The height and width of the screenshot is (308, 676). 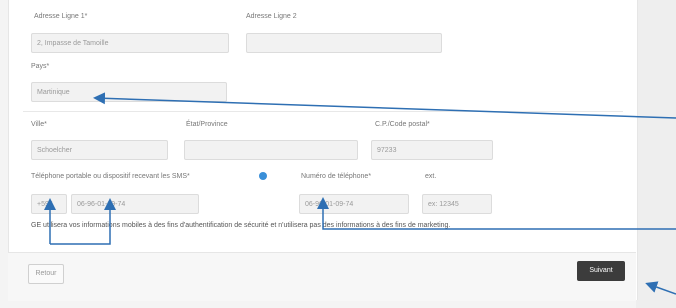 I want to click on arrow-mobile, so click(x=83, y=221).